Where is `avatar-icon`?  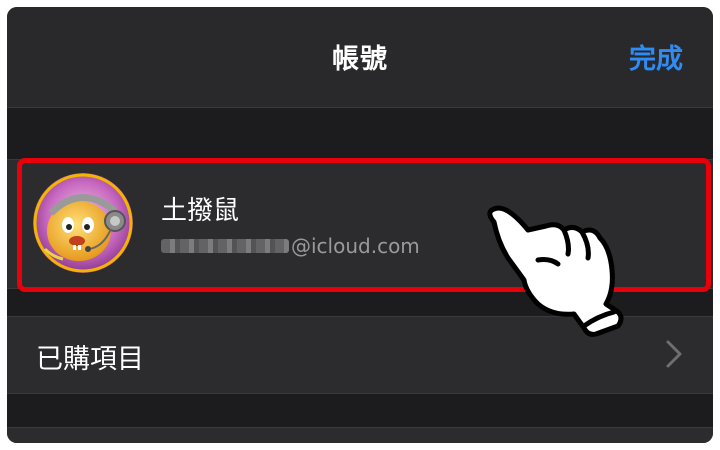
avatar-icon is located at coordinates (83, 223).